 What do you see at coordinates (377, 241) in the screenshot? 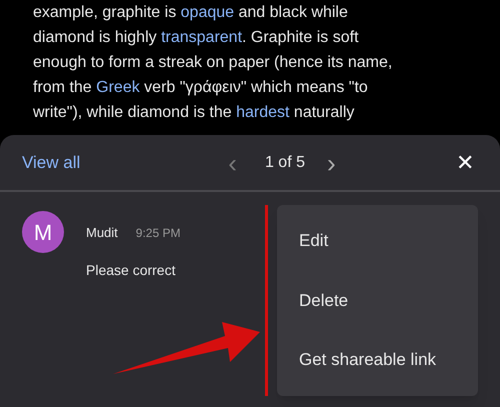
I see `menu-item: Edit` at bounding box center [377, 241].